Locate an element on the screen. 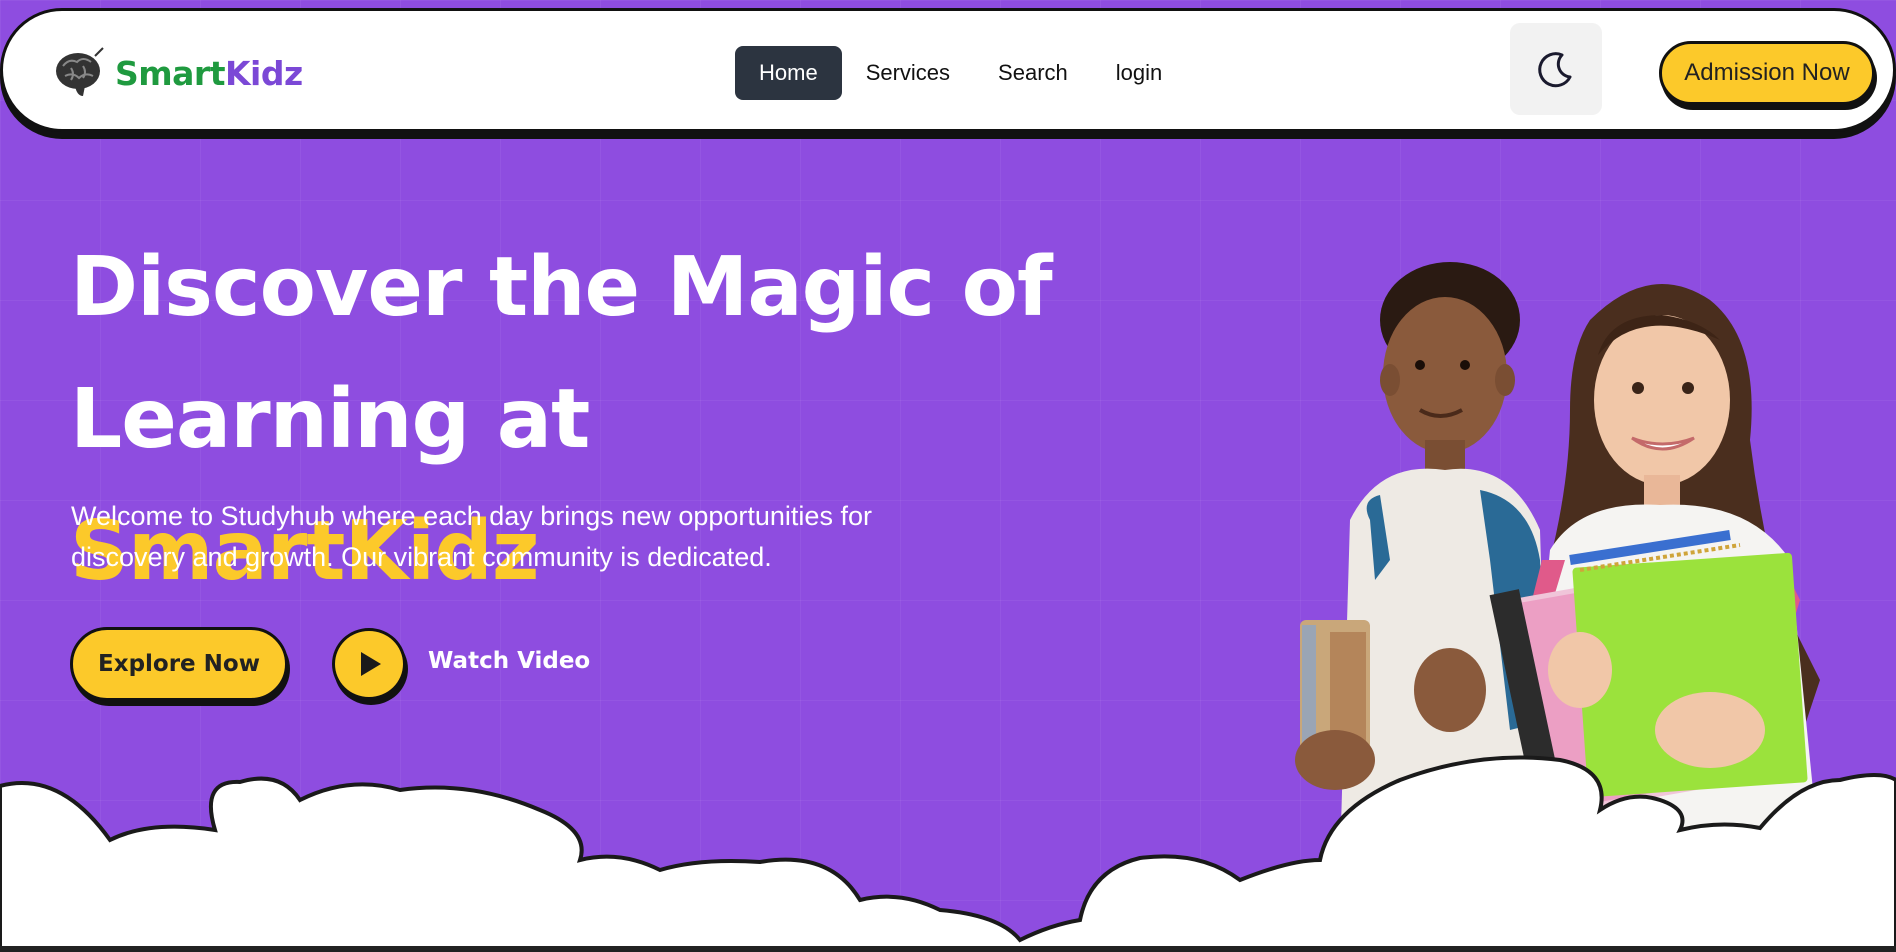 The height and width of the screenshot is (952, 1896). nav-item-login: login is located at coordinates (1139, 73).